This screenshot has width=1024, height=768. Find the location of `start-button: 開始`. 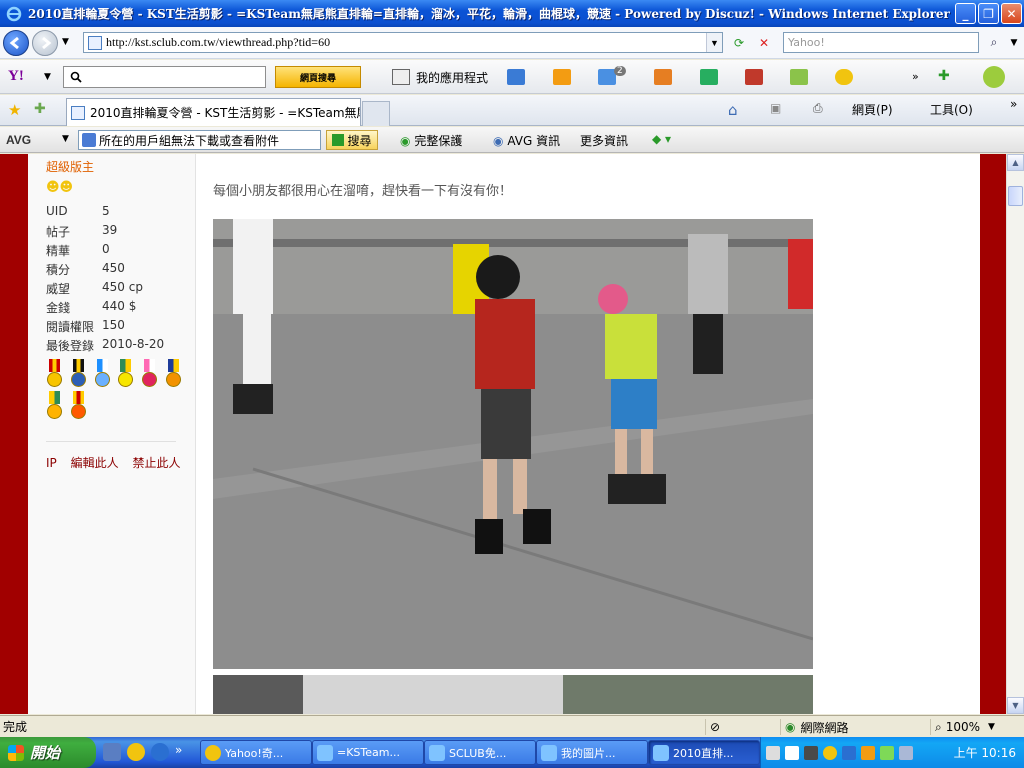

start-button: 開始 is located at coordinates (48, 752).